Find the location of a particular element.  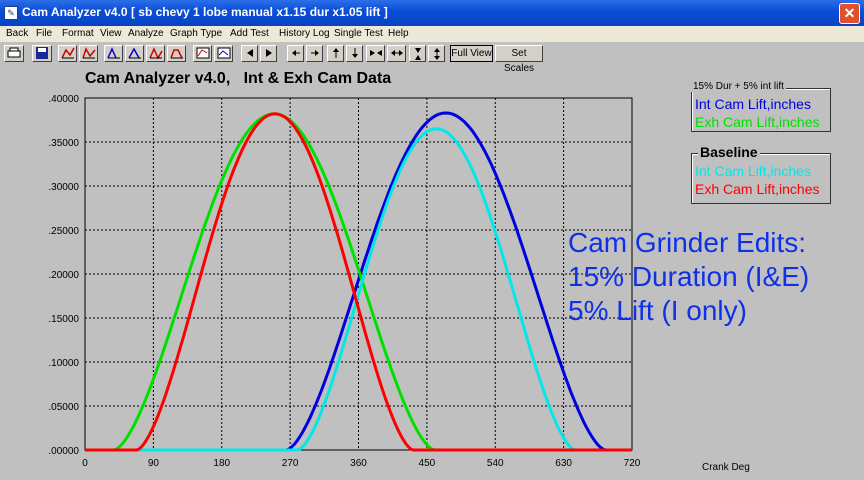

compress-vertical-icon is located at coordinates (417, 54).